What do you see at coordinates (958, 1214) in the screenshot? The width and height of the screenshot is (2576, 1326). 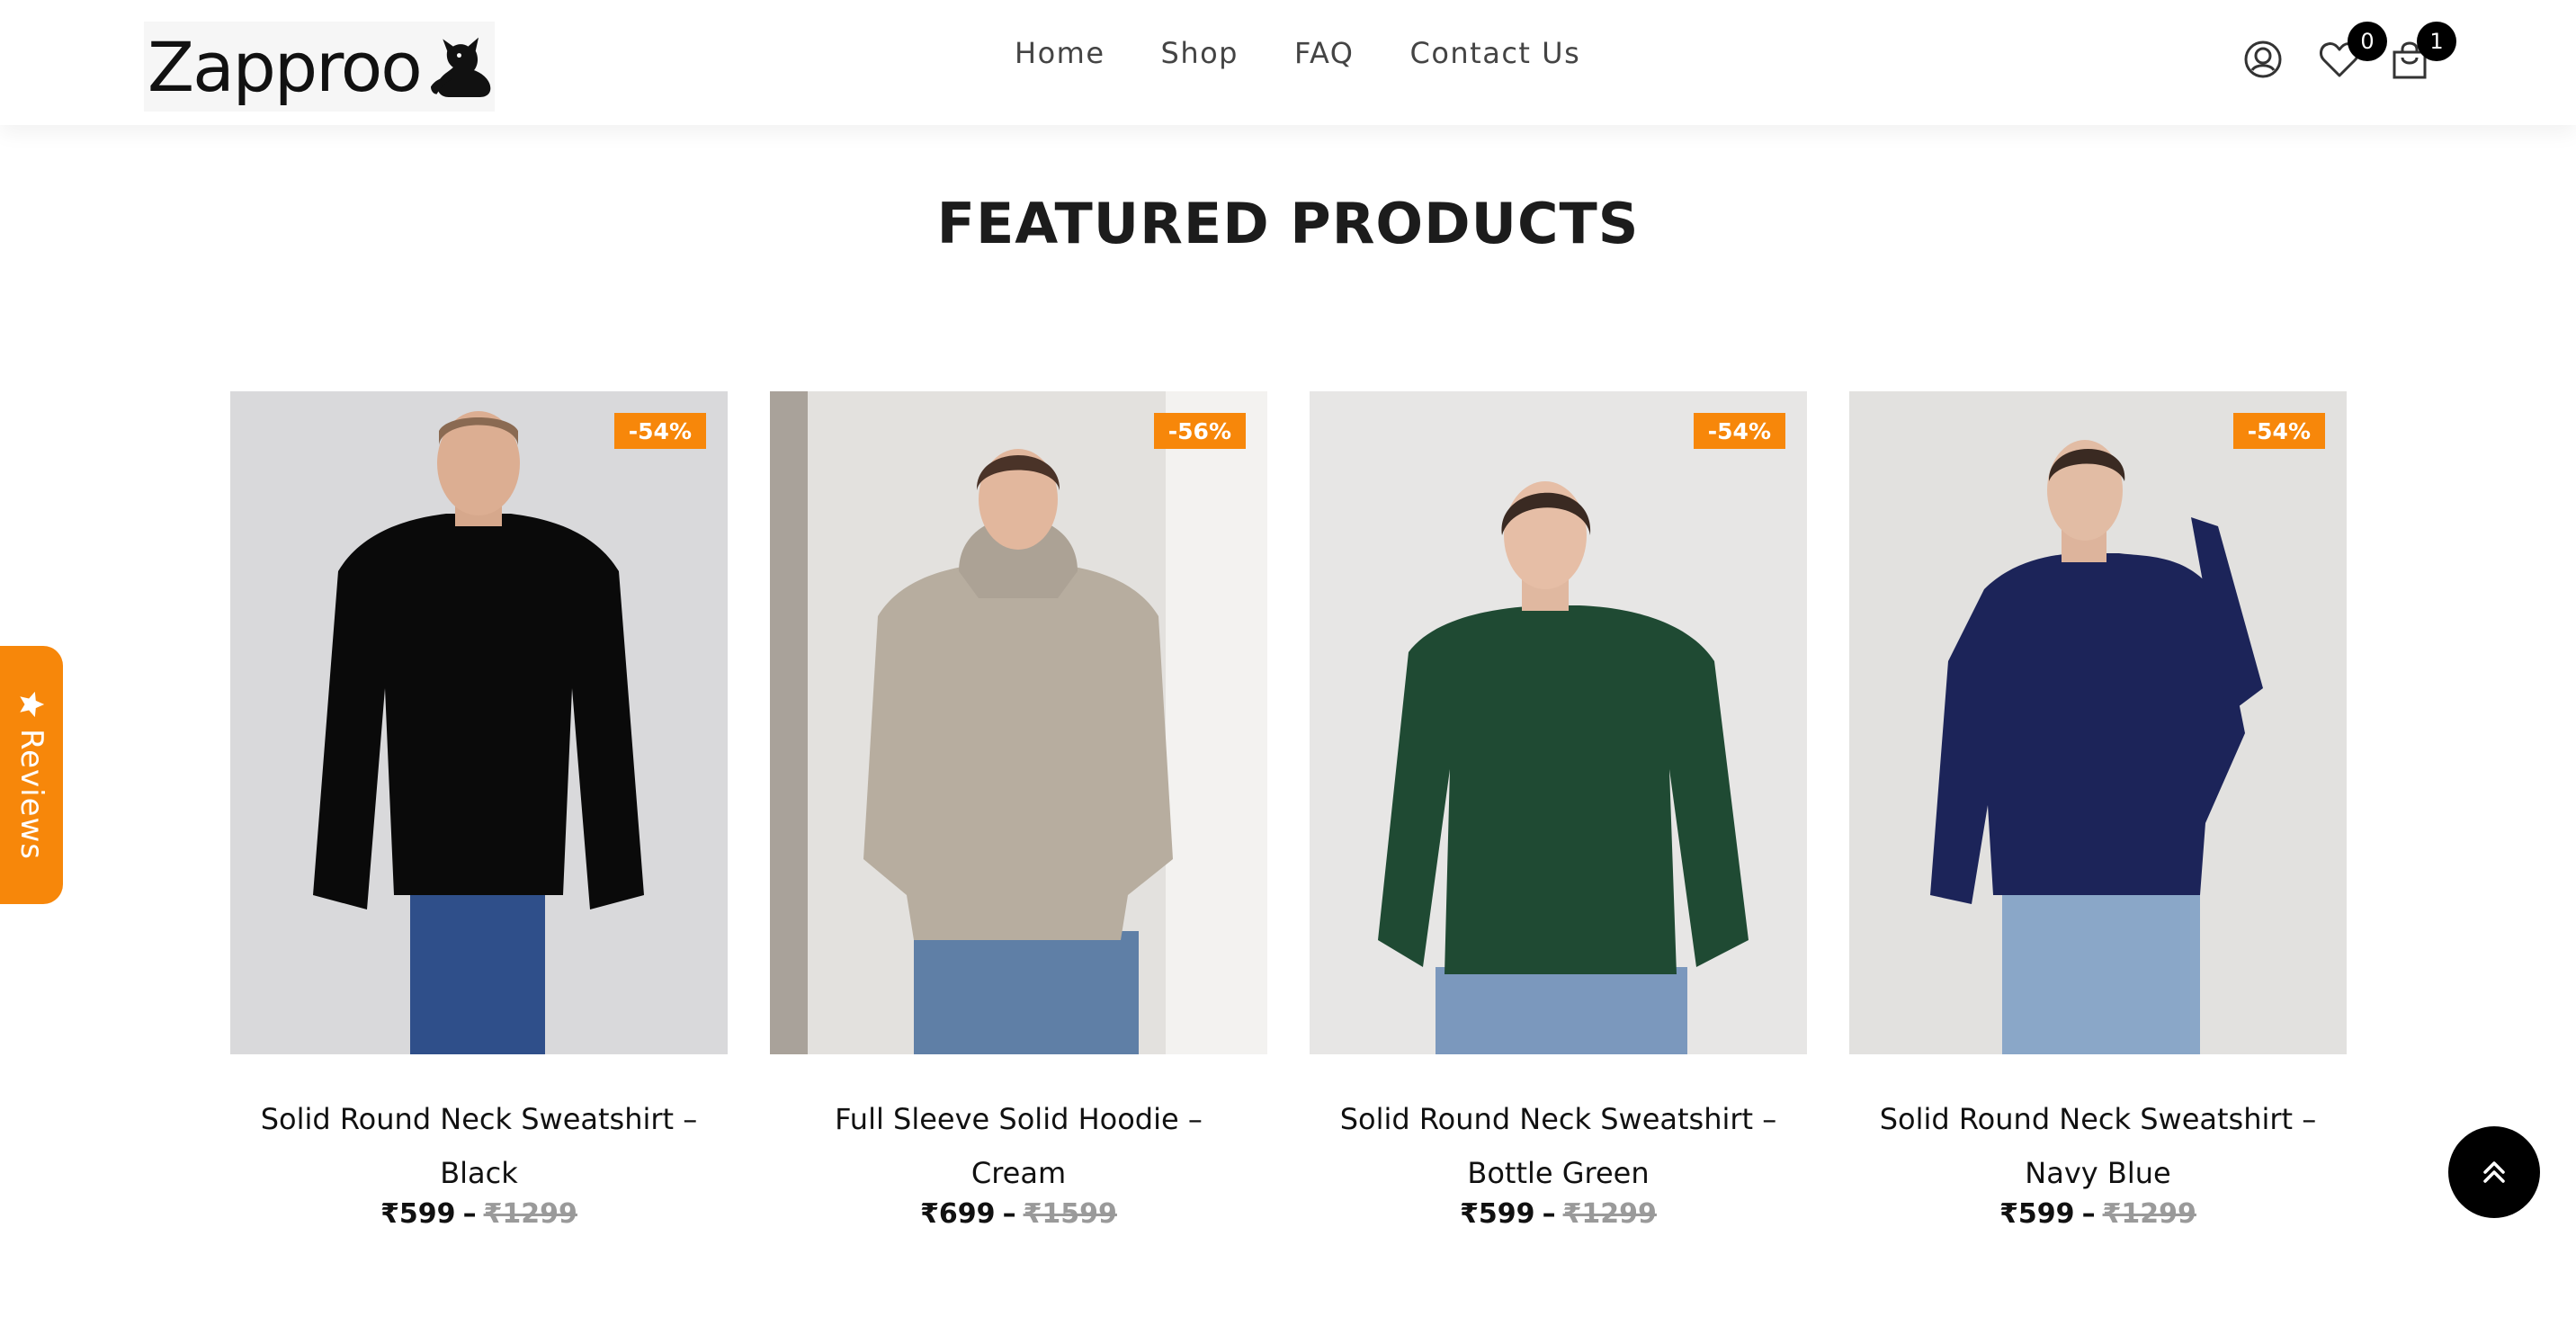 I see `current-price: ₹699` at bounding box center [958, 1214].